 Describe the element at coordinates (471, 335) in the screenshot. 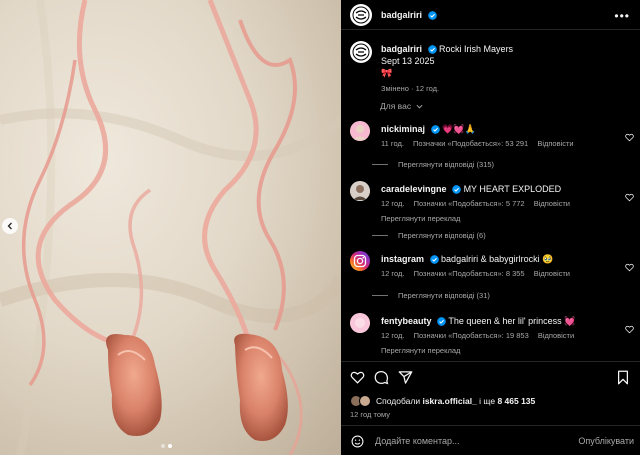

I see `comment-likes-count: Позначки «Подобається»: 19 853` at that location.